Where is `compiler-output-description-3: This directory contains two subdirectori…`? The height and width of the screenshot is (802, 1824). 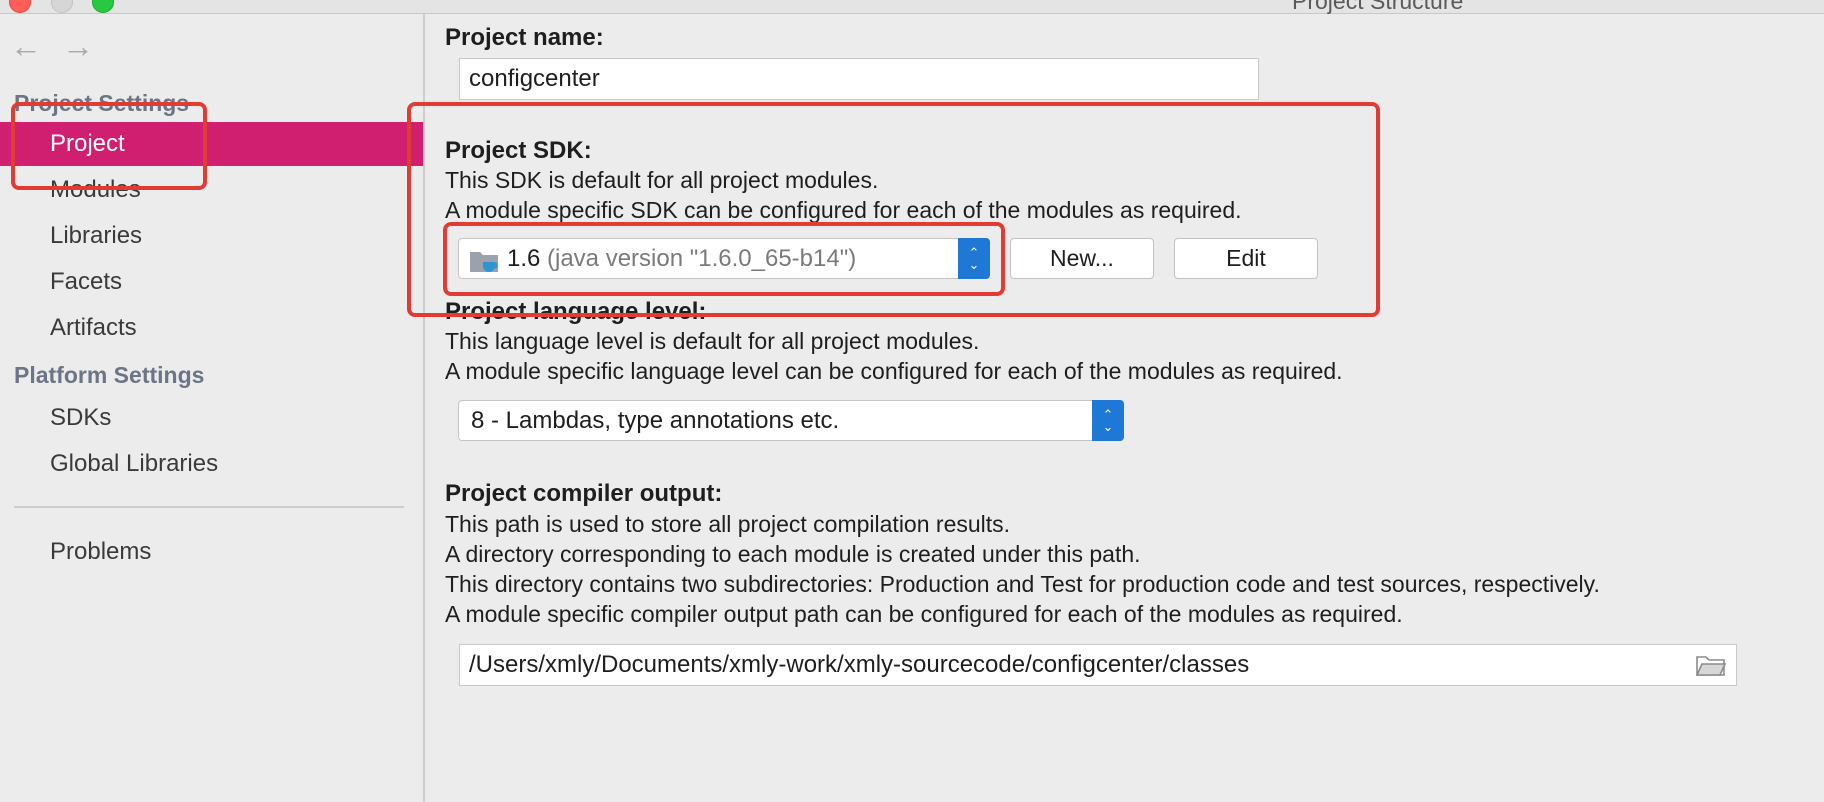
compiler-output-description-3: This directory contains two subdirectori… is located at coordinates (1022, 584).